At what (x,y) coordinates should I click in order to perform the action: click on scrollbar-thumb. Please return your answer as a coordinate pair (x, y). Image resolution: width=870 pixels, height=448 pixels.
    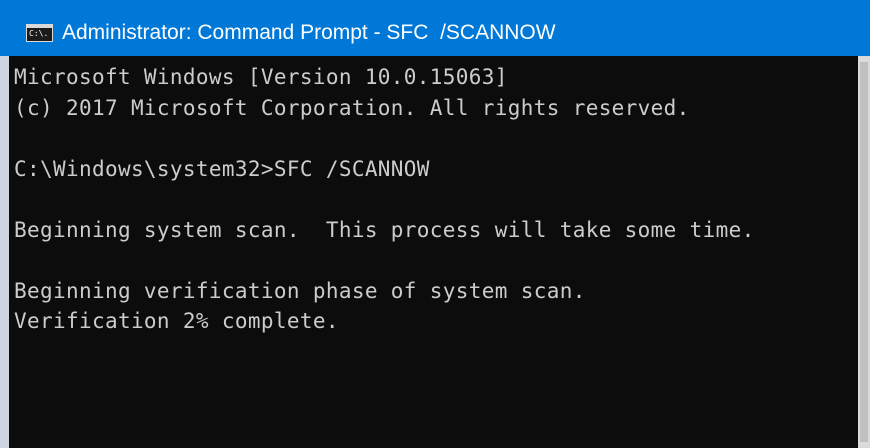
    Looking at the image, I should click on (864, 252).